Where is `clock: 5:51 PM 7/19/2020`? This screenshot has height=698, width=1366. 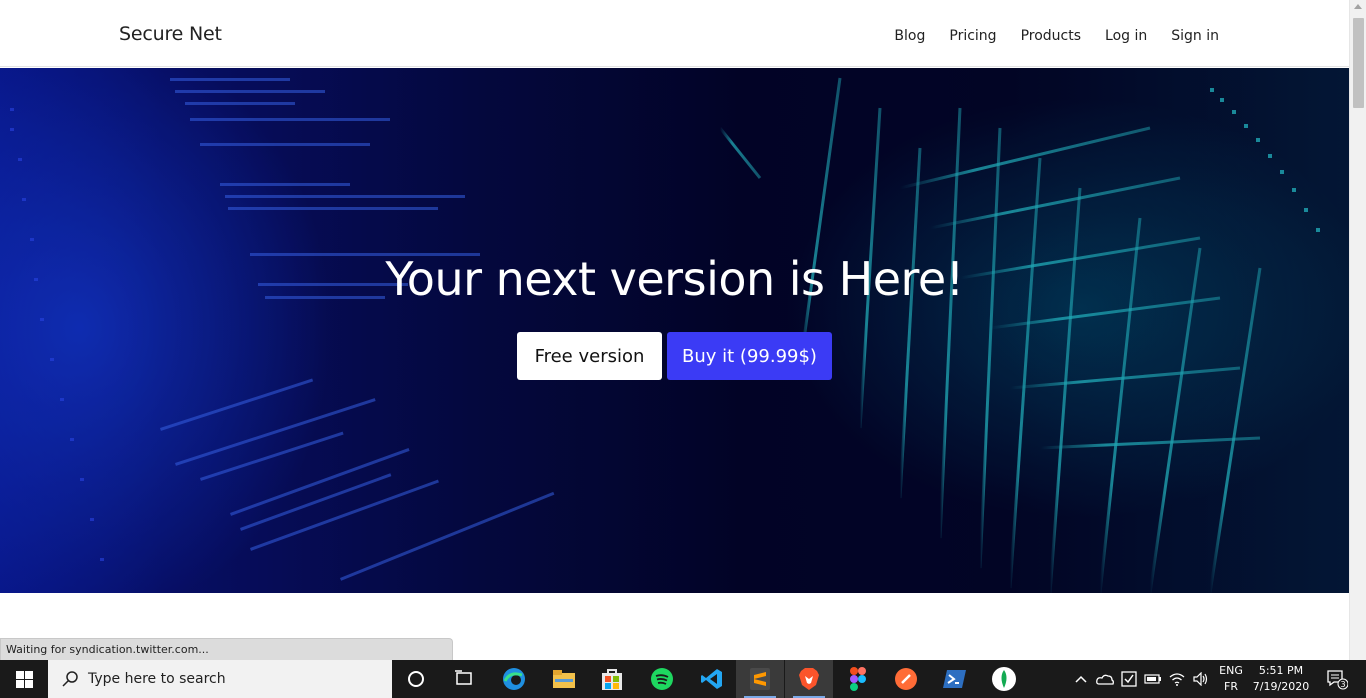
clock: 5:51 PM 7/19/2020 is located at coordinates (1281, 679).